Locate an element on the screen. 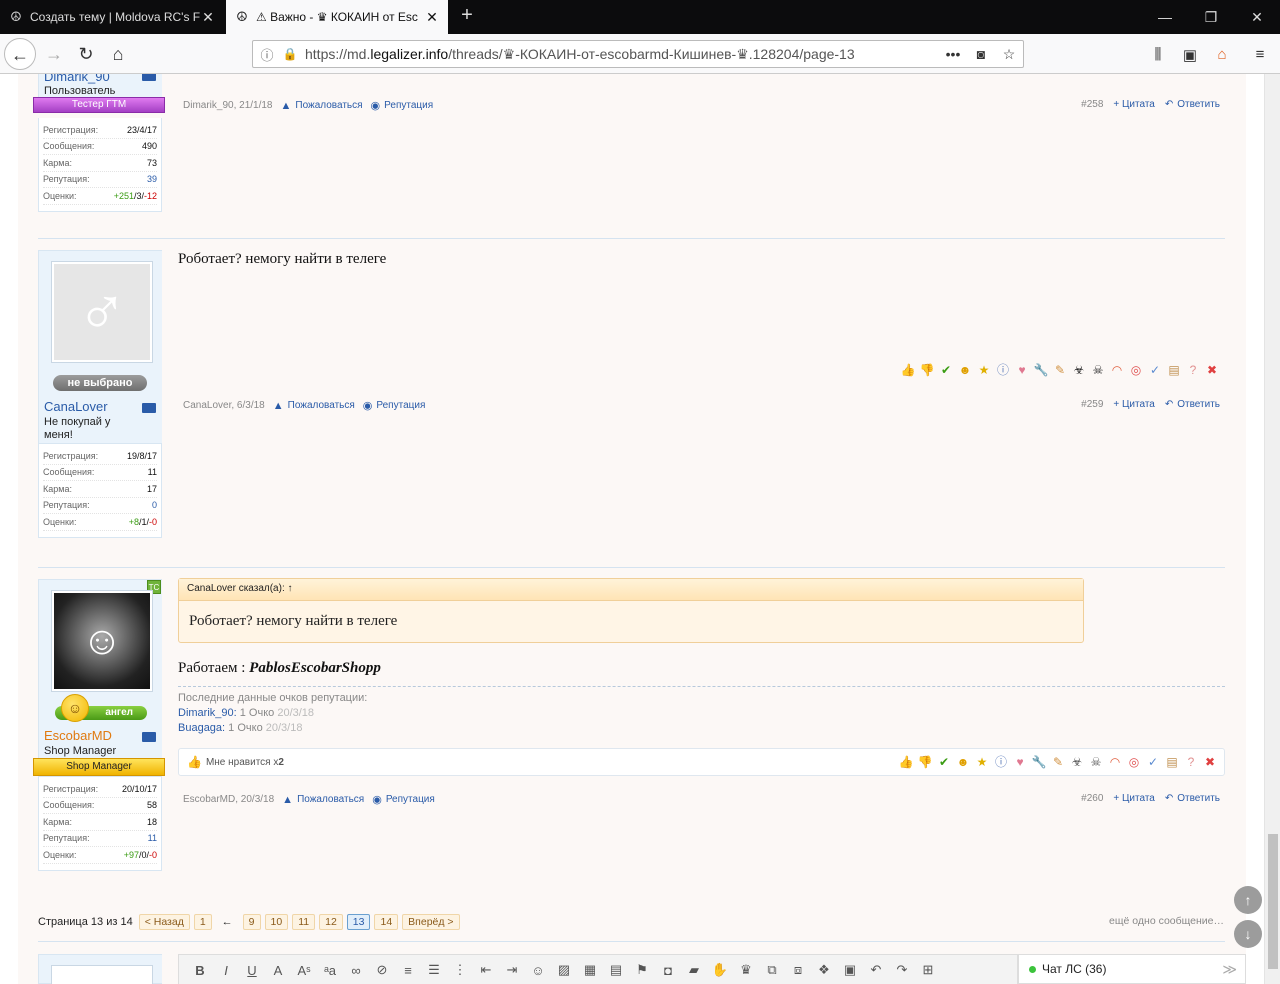 This screenshot has height=984, width=1280. avatar: ☺ is located at coordinates (102, 641).